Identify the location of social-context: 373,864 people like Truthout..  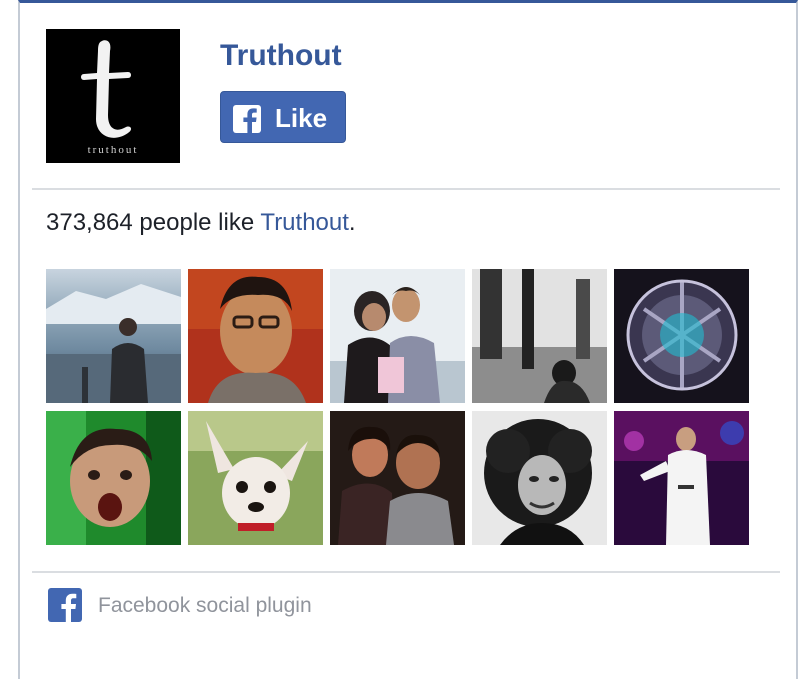
(201, 223).